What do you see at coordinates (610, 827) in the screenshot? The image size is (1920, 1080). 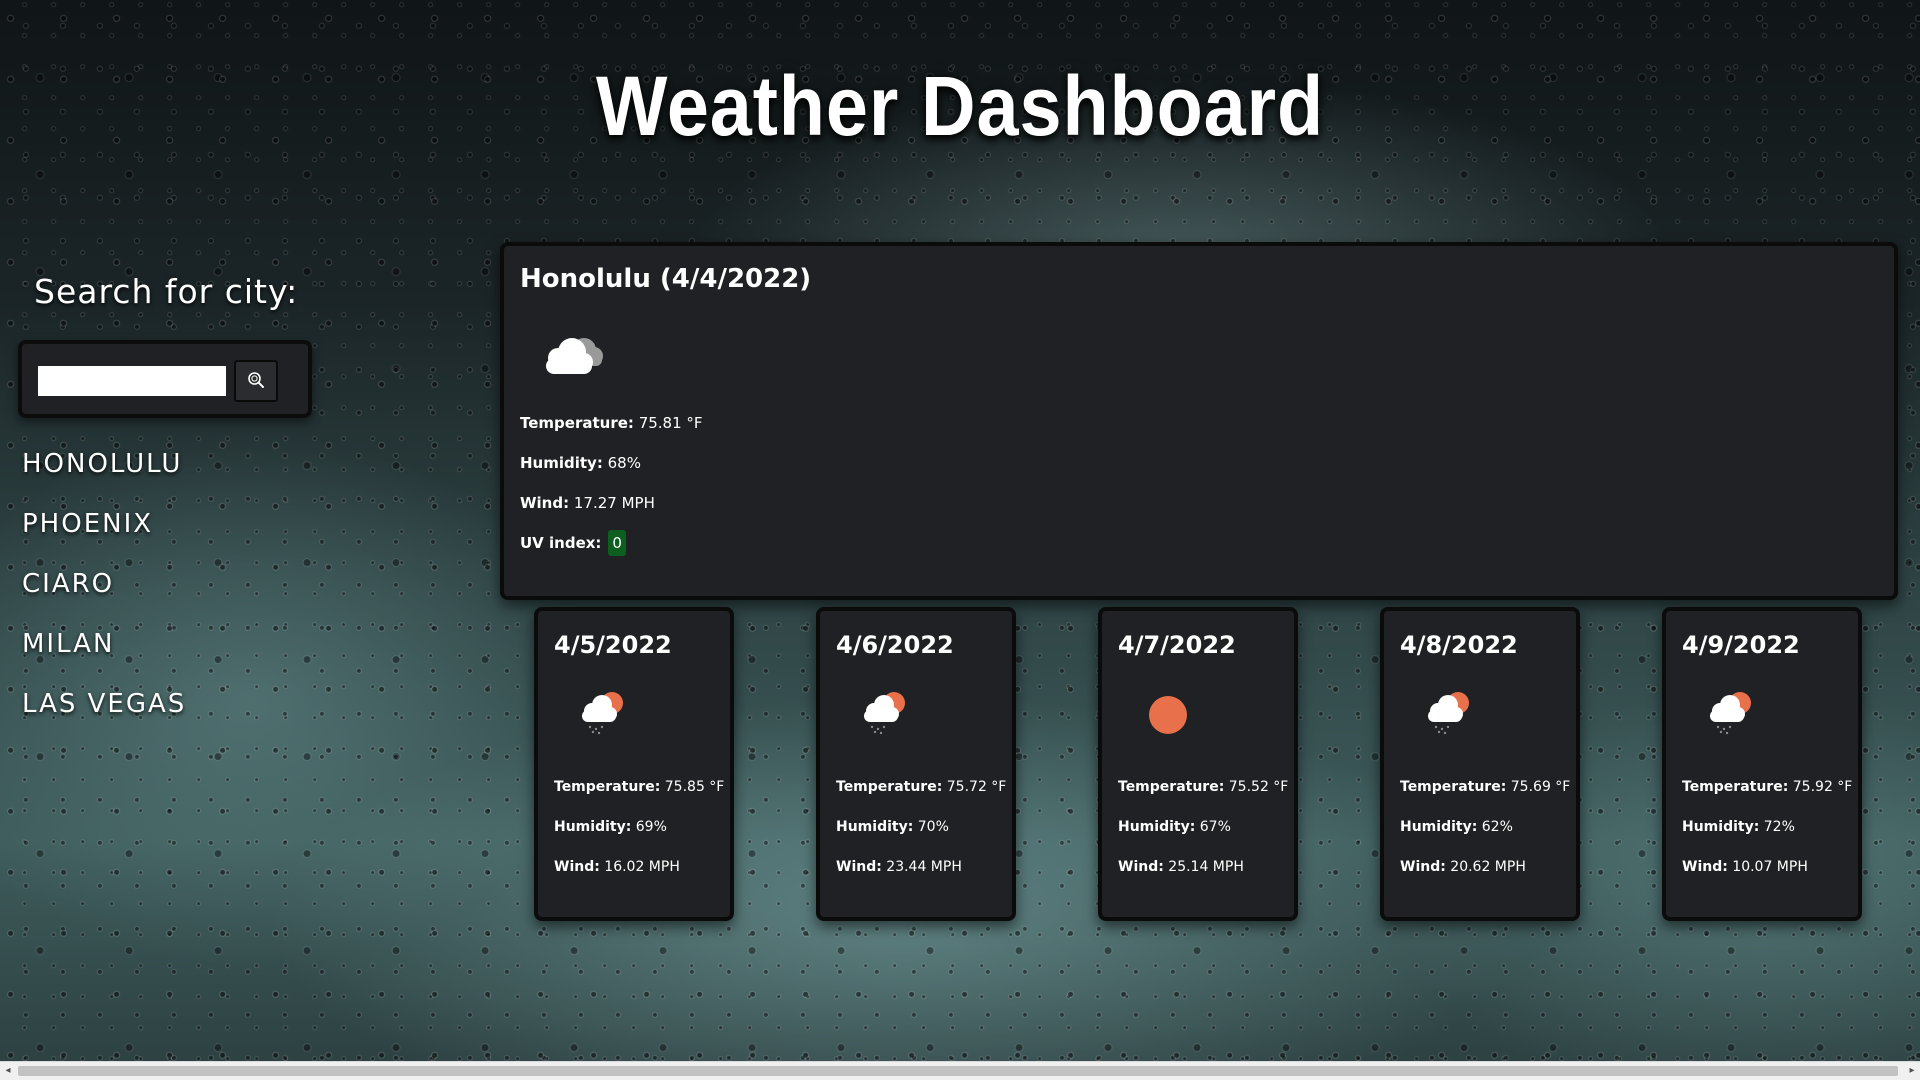 I see `forecast-humidity: Humidity: 69%` at bounding box center [610, 827].